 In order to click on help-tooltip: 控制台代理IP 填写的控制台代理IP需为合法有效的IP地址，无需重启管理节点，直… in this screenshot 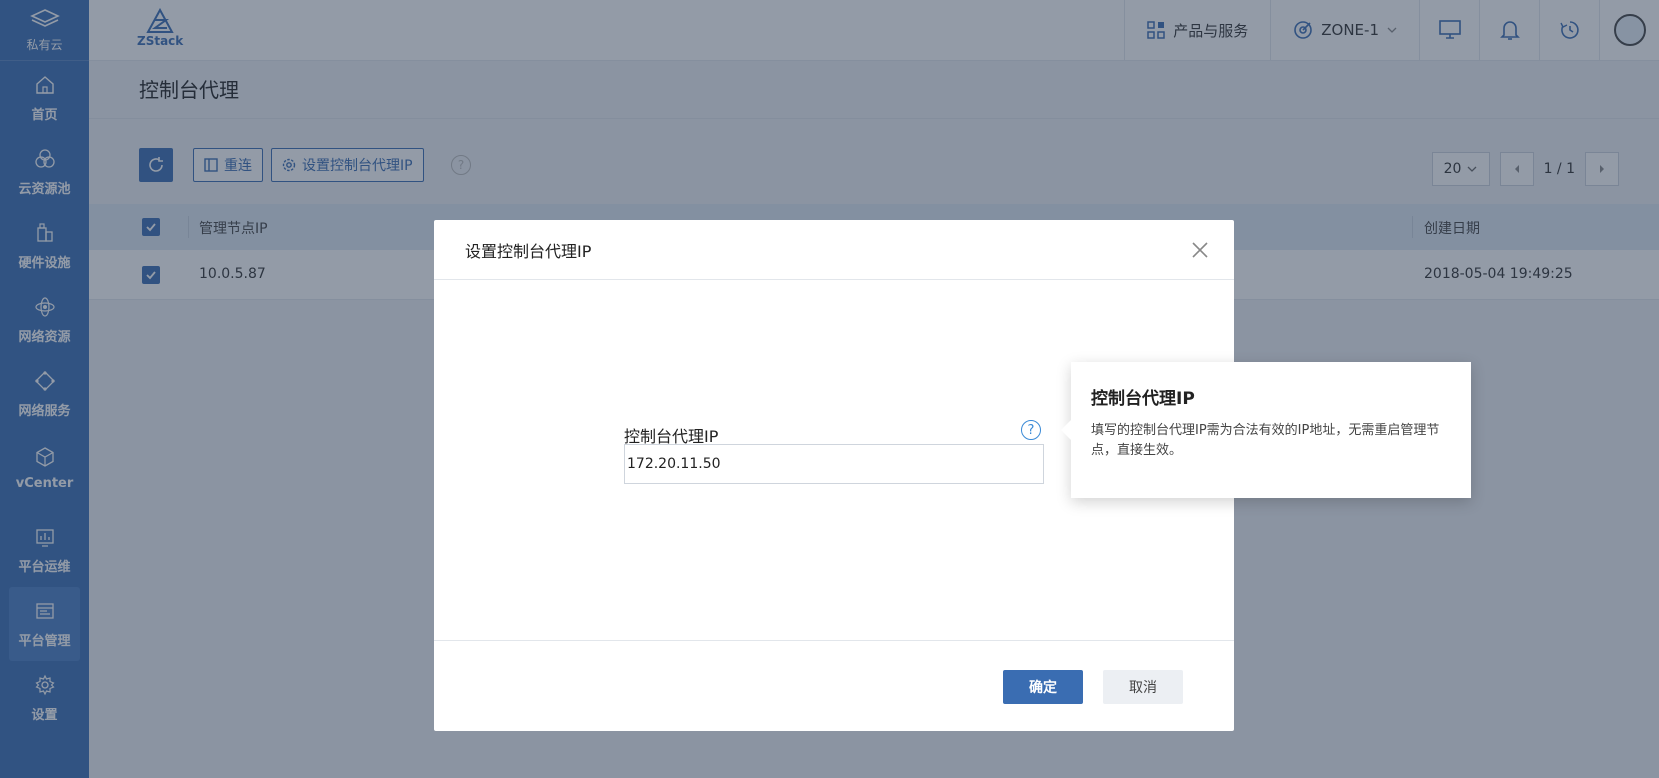, I will do `click(1266, 430)`.